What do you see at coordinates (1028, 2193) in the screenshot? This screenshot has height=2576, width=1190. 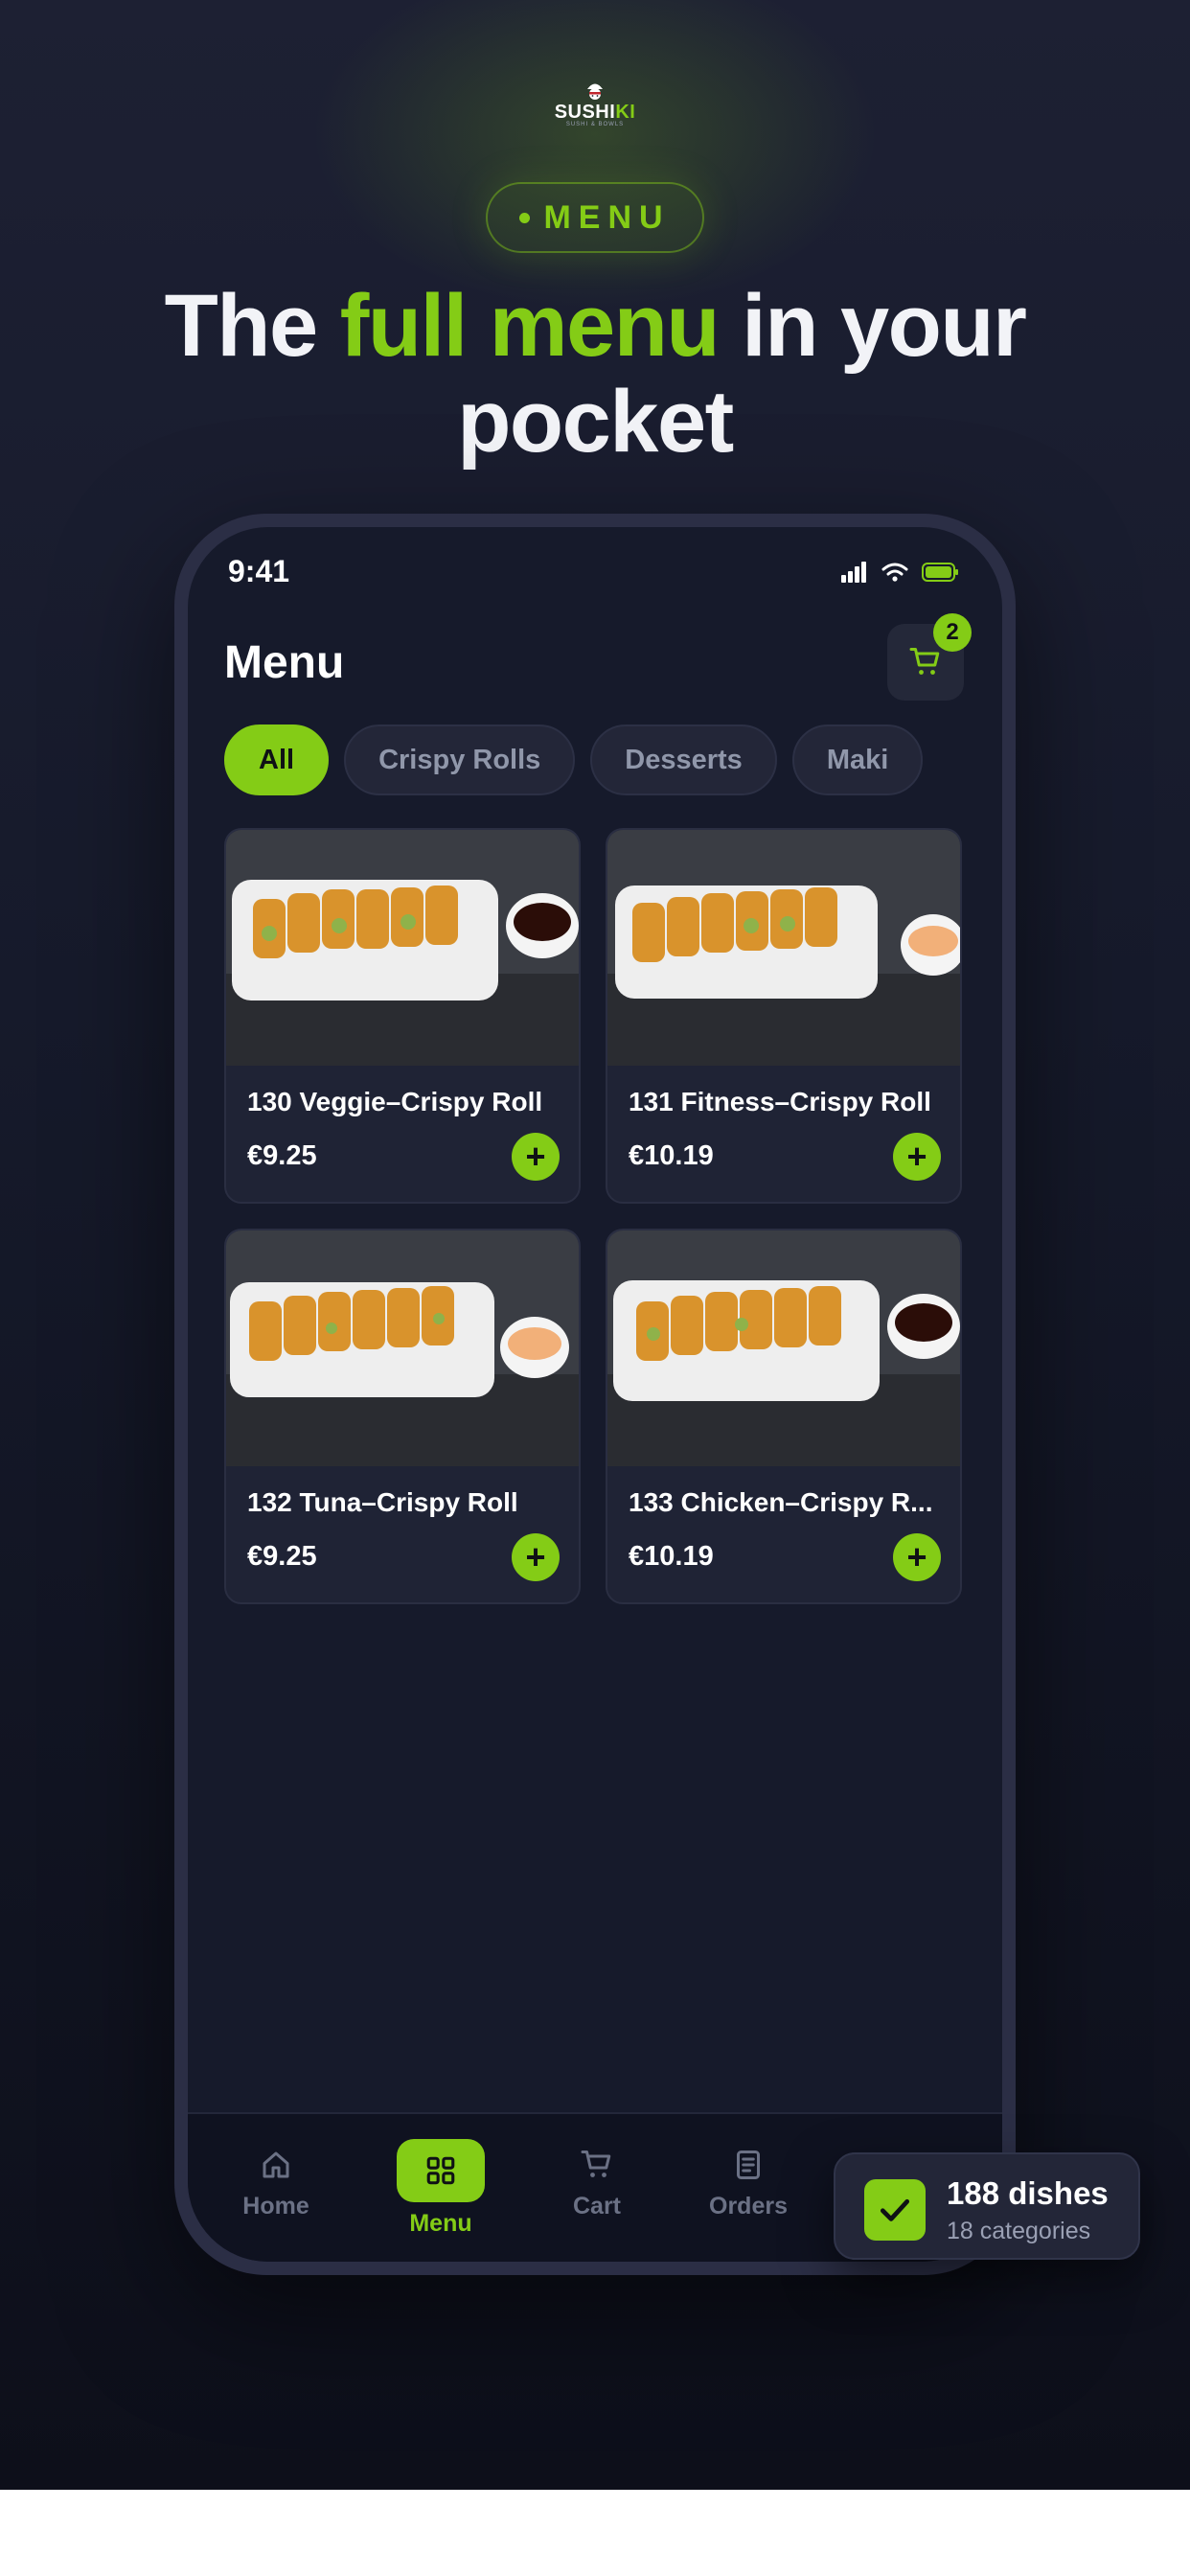 I see `toast-title: 188 dishes` at bounding box center [1028, 2193].